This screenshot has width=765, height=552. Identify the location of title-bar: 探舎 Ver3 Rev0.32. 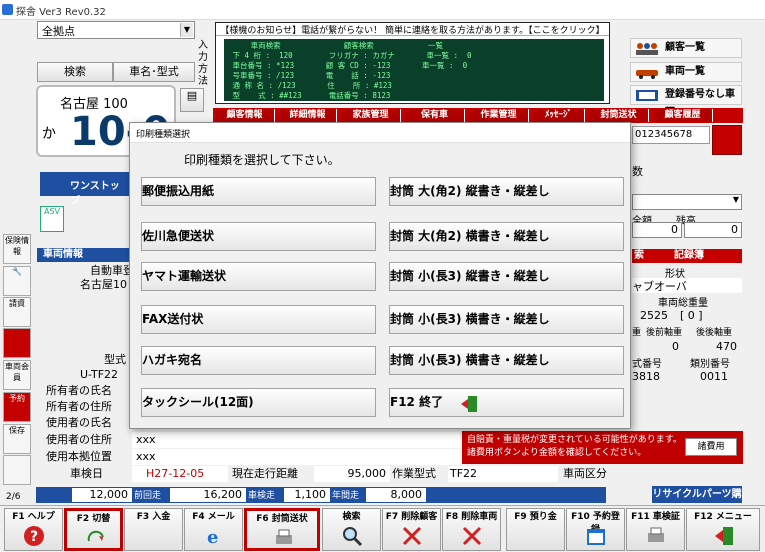
(382, 10).